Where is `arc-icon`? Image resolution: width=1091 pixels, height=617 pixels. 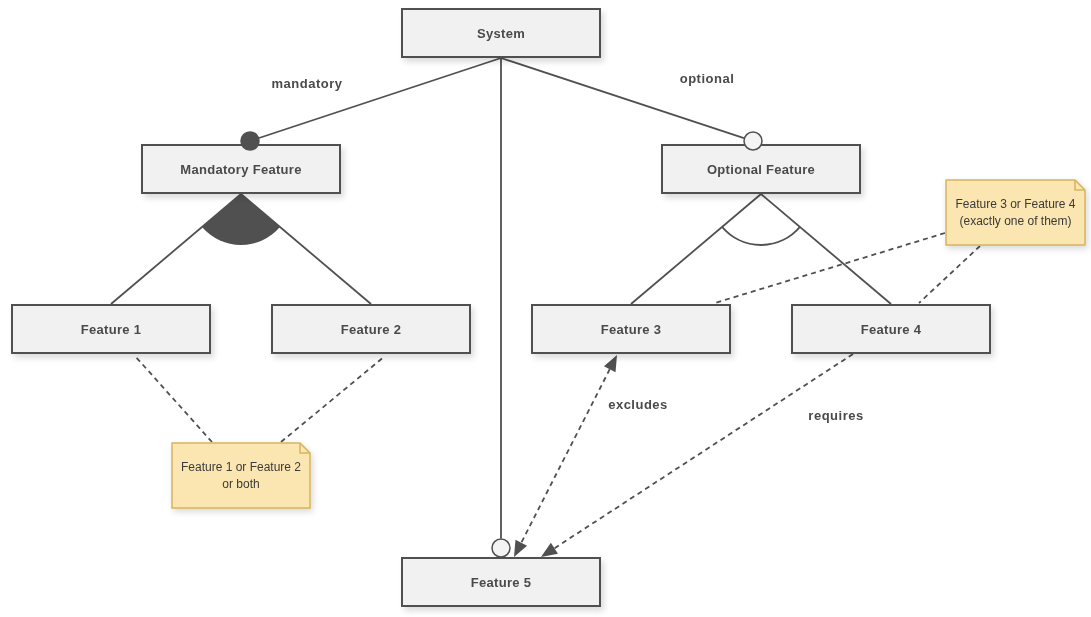
arc-icon is located at coordinates (761, 236).